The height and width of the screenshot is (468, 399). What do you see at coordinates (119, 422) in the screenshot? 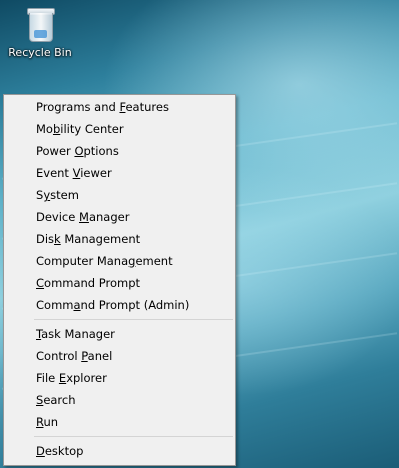
I see `menu-item-run: Run` at bounding box center [119, 422].